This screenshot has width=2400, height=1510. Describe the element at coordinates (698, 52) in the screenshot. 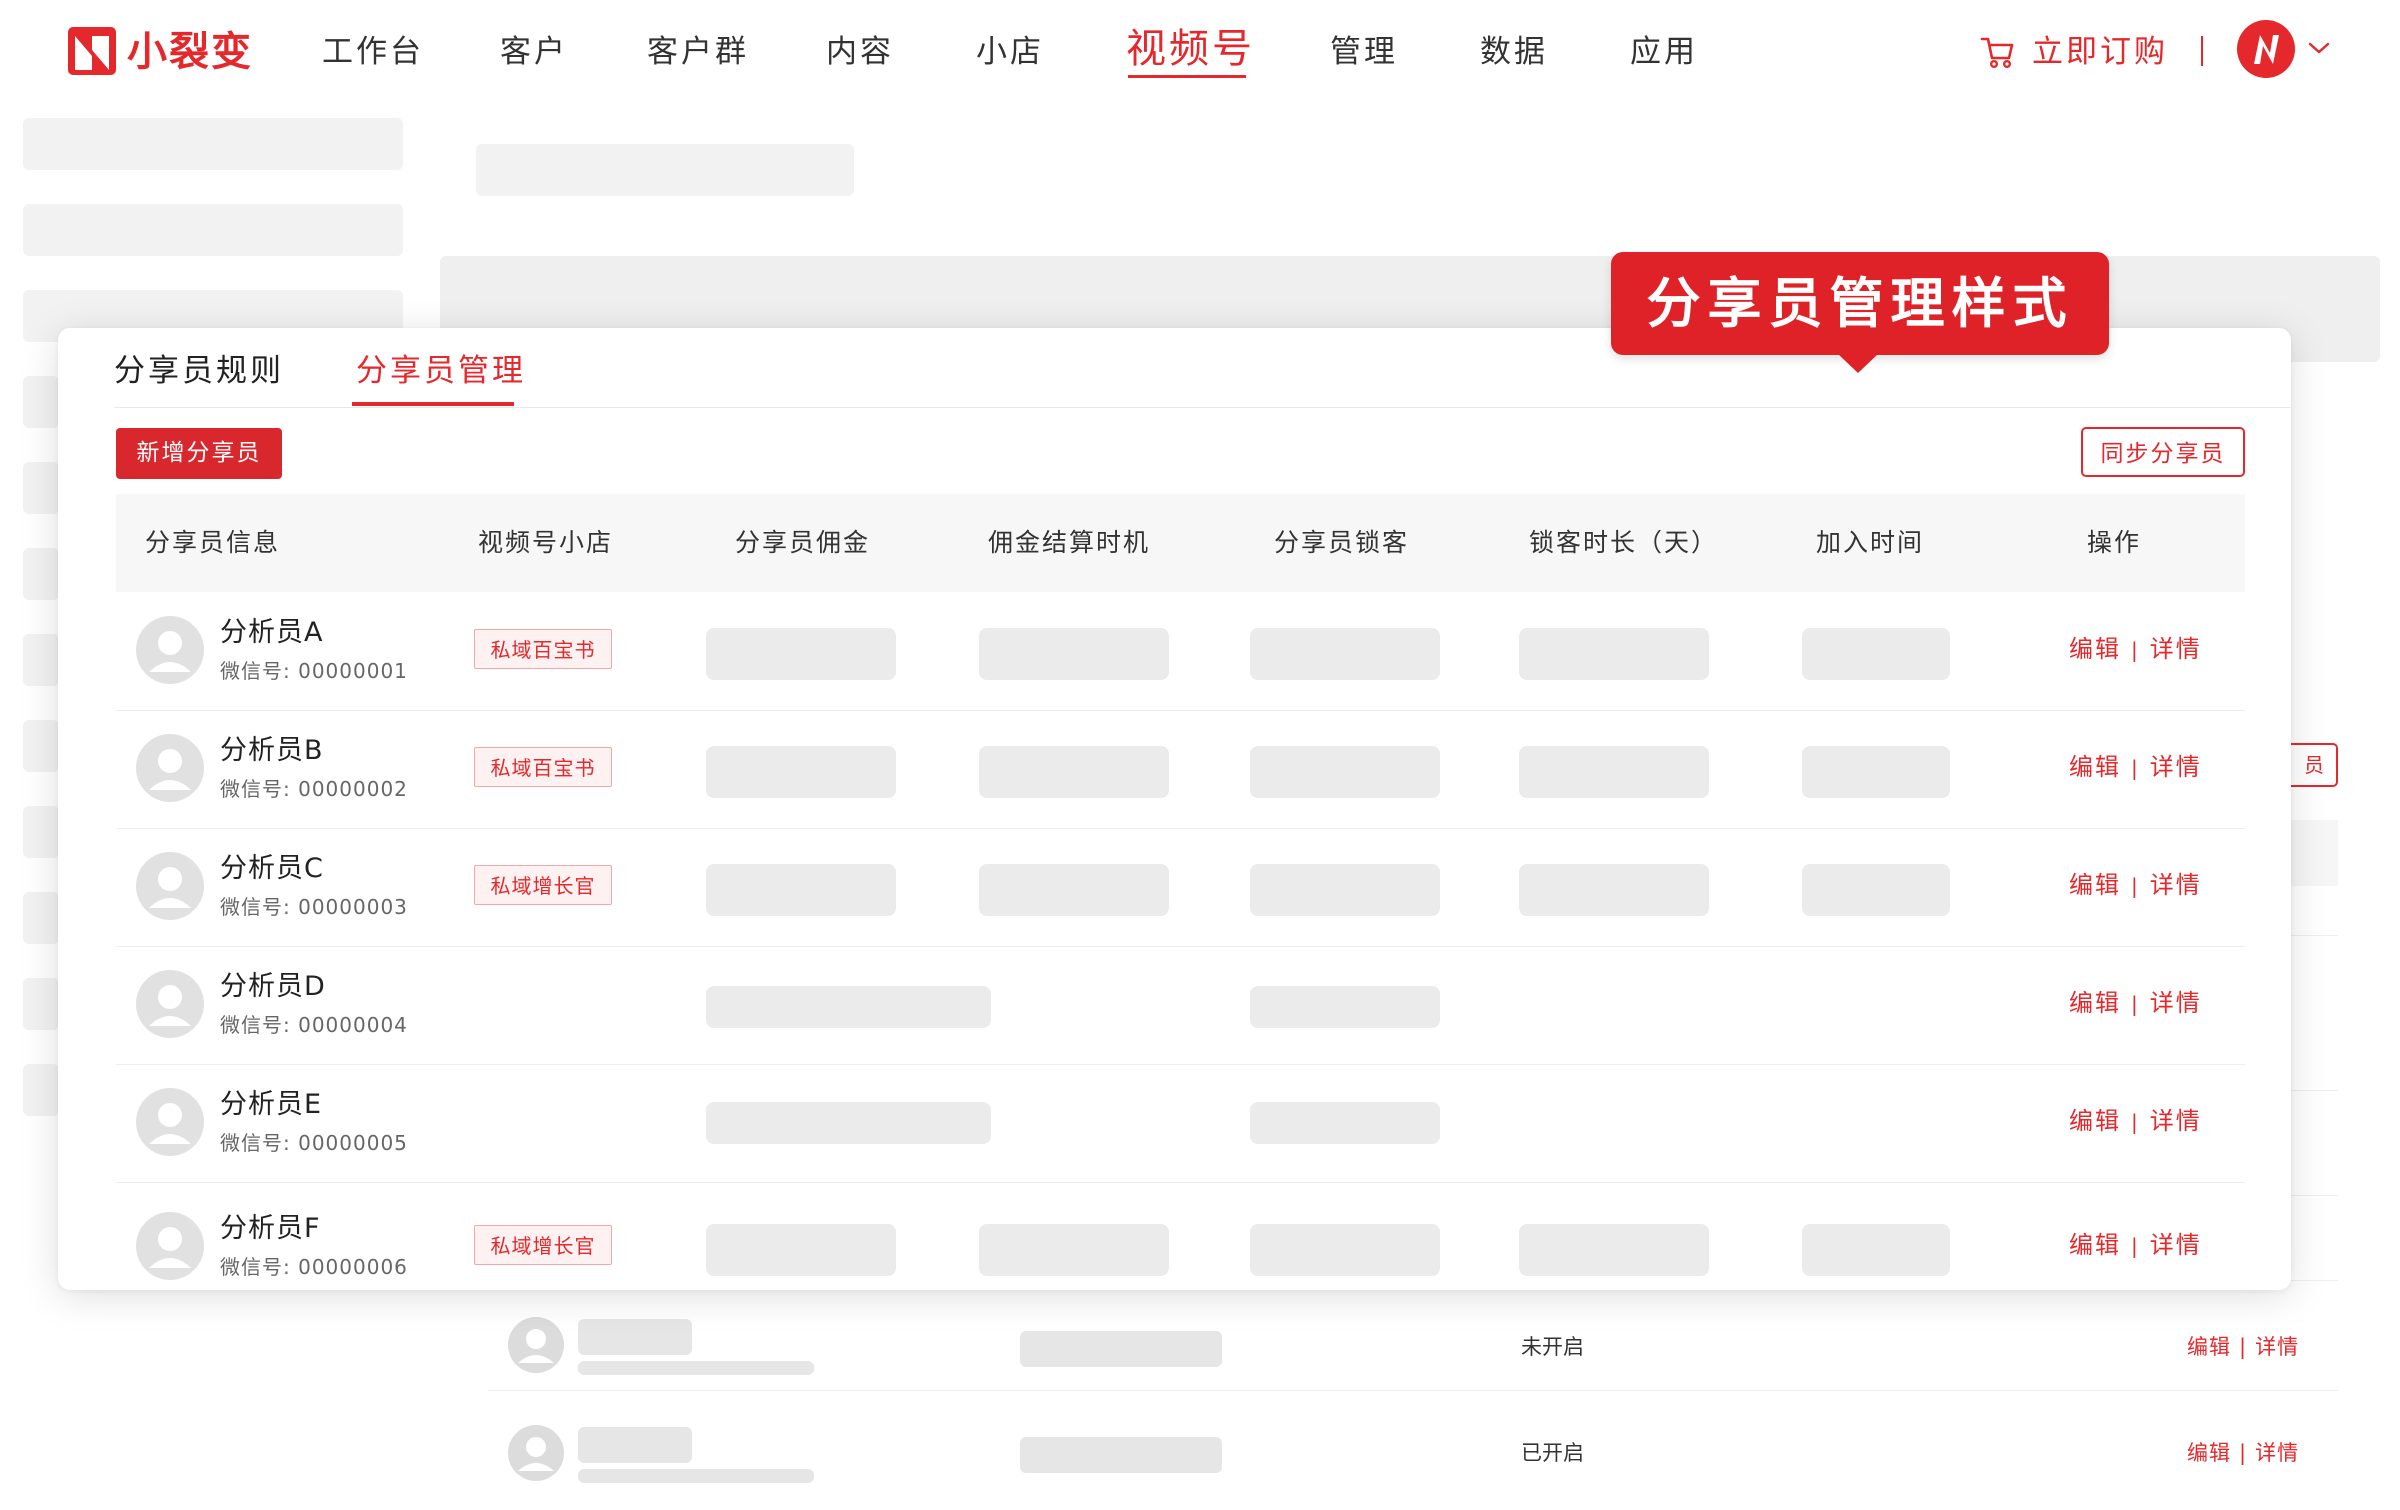

I see `nav-item-customer-groups: 客户群` at that location.